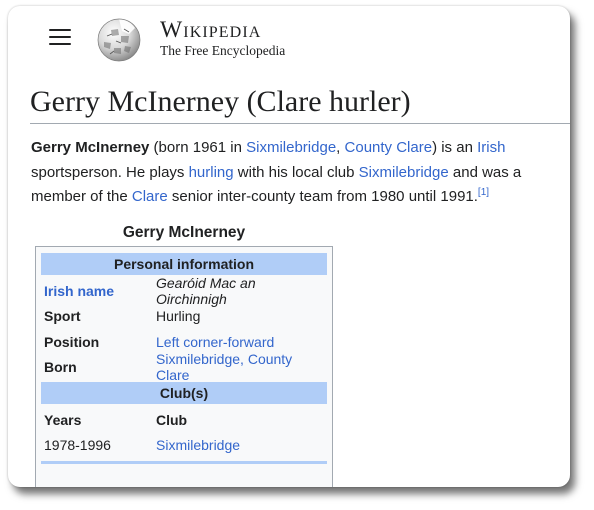 This screenshot has width=594, height=510. I want to click on lead-text: (born 1961 in, so click(198, 147).